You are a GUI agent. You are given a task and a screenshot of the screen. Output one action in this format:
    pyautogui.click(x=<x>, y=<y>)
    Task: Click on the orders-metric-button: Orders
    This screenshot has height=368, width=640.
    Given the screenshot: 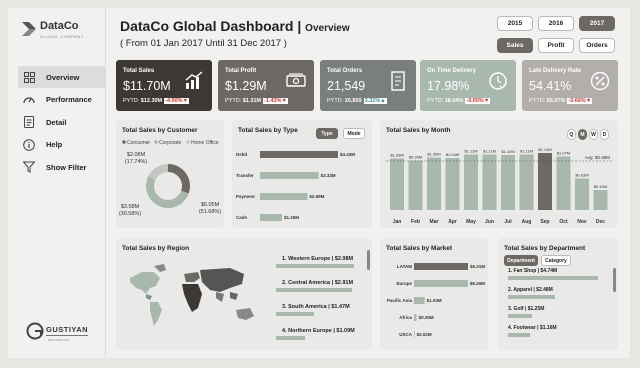 What is the action you would take?
    pyautogui.click(x=597, y=45)
    